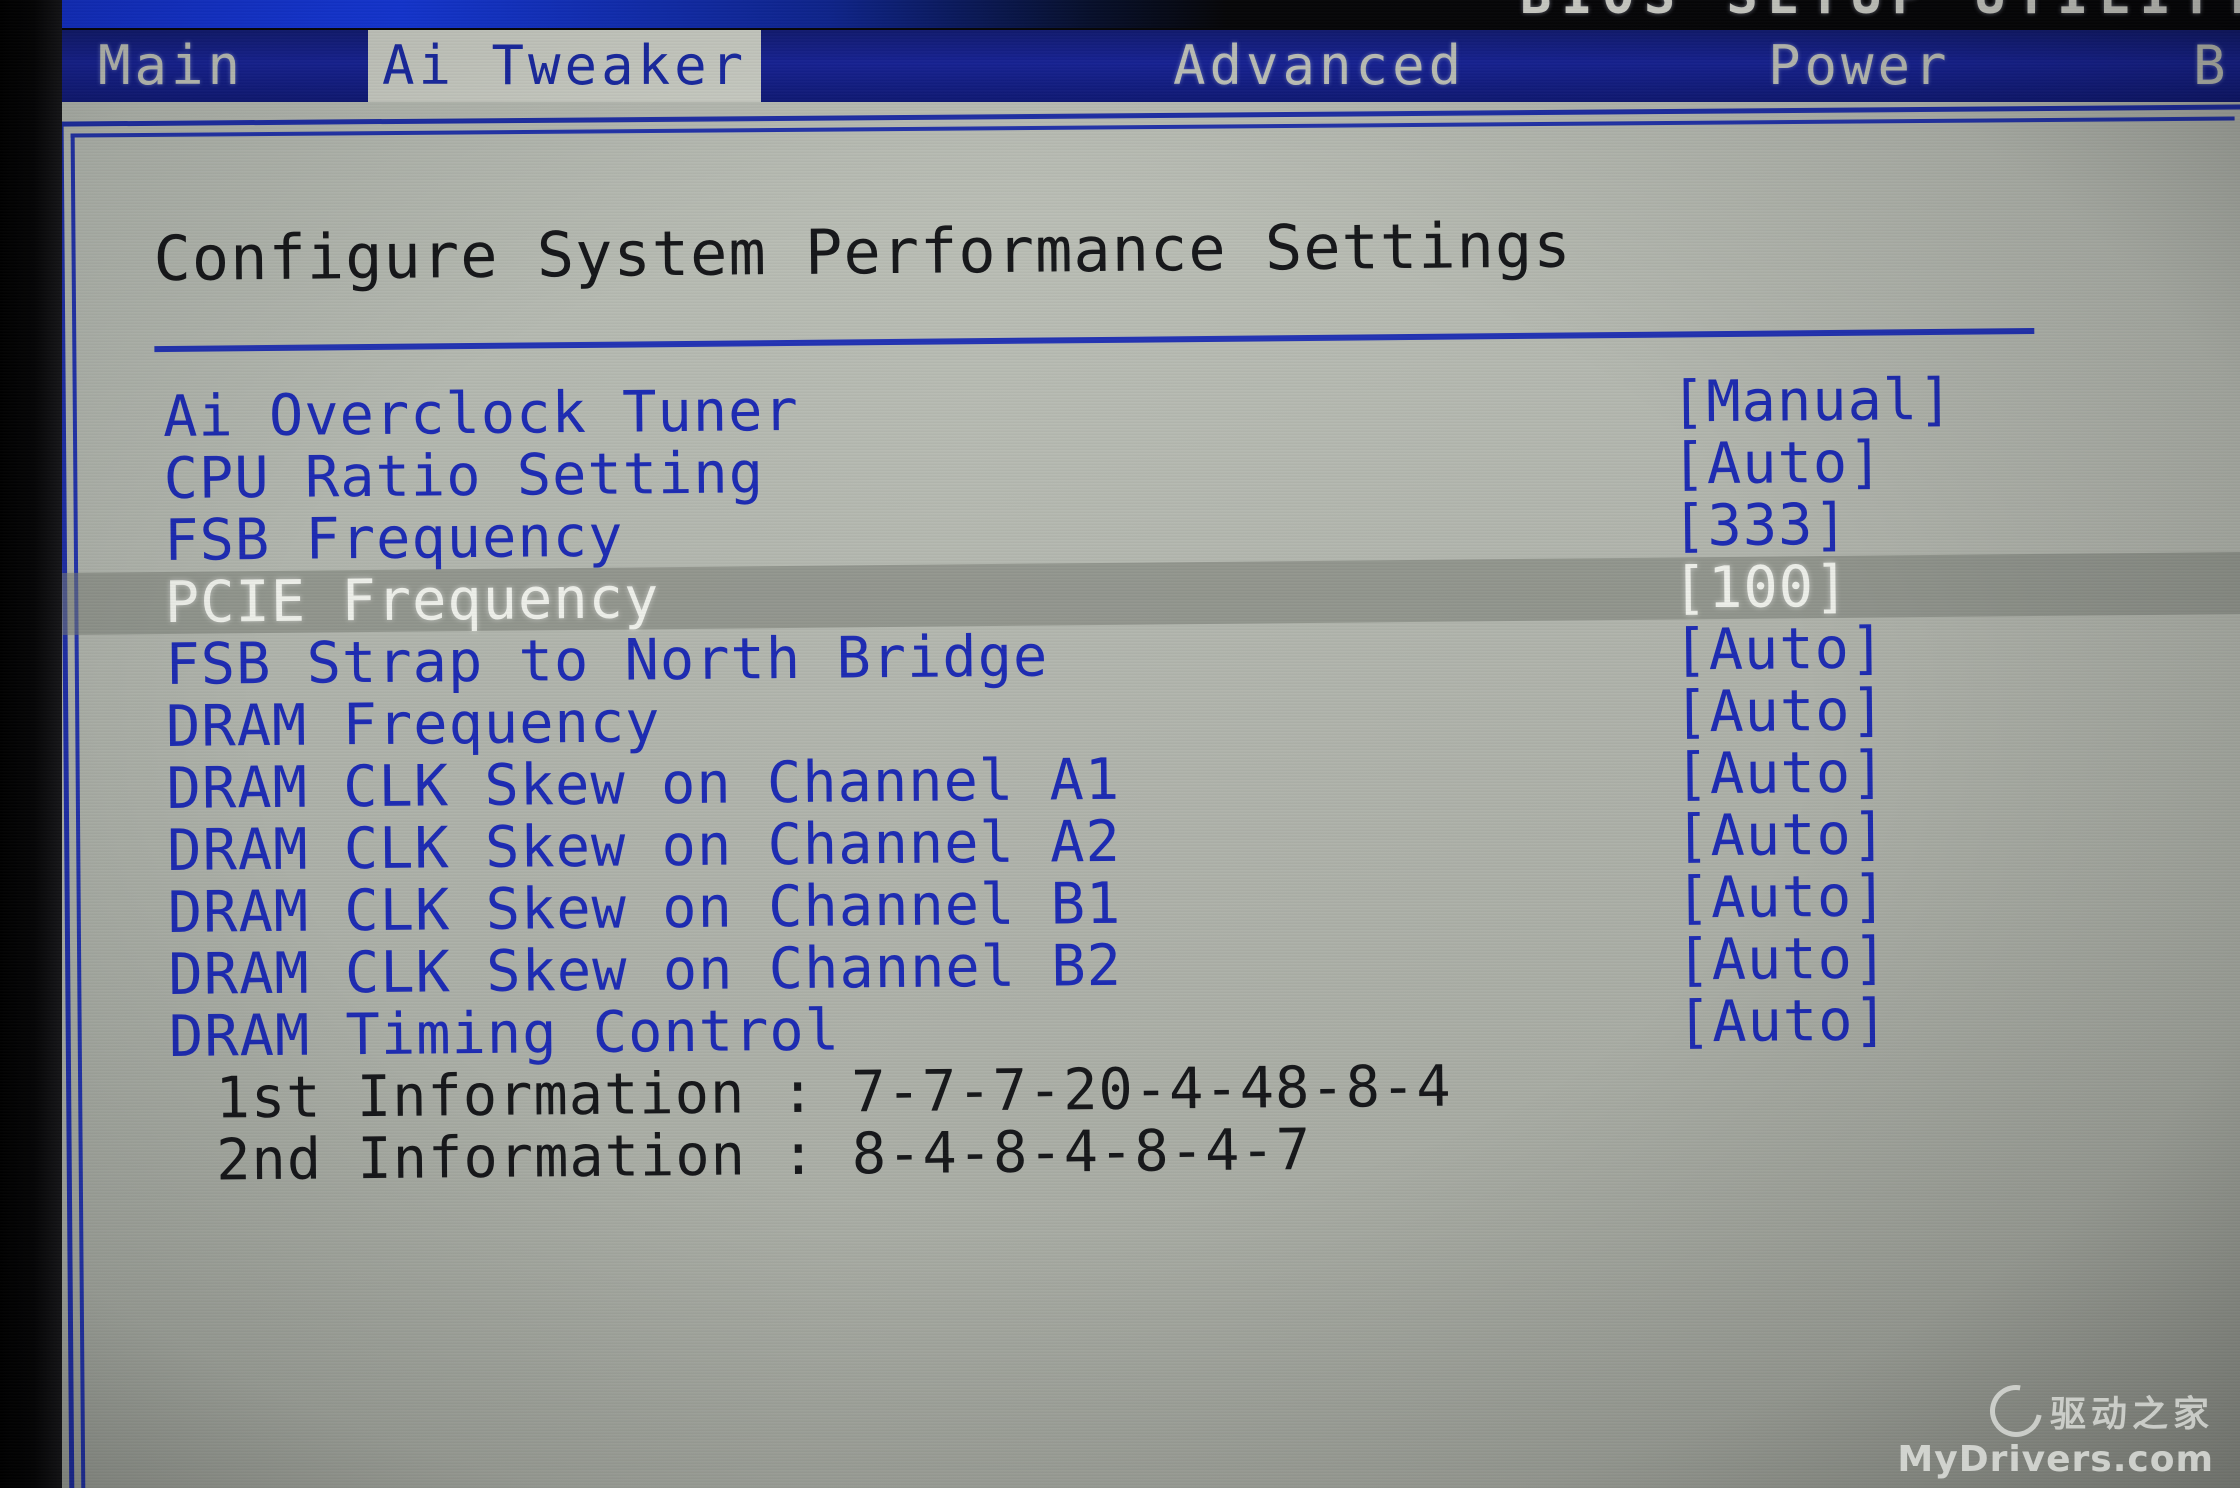  What do you see at coordinates (2131, 1414) in the screenshot?
I see `watermark-chinese: 驱动之家` at bounding box center [2131, 1414].